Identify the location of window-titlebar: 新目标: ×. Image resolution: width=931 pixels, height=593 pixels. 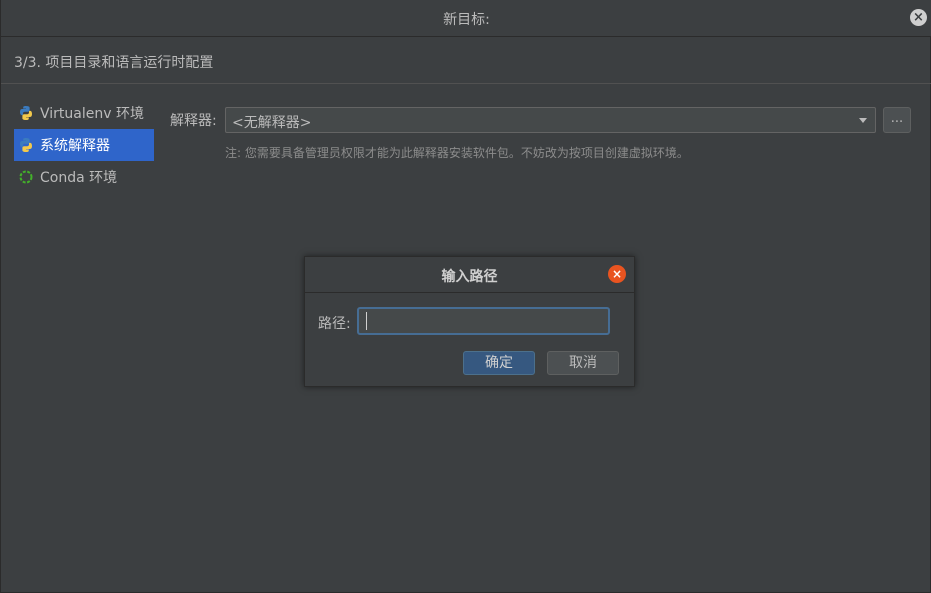
(466, 18).